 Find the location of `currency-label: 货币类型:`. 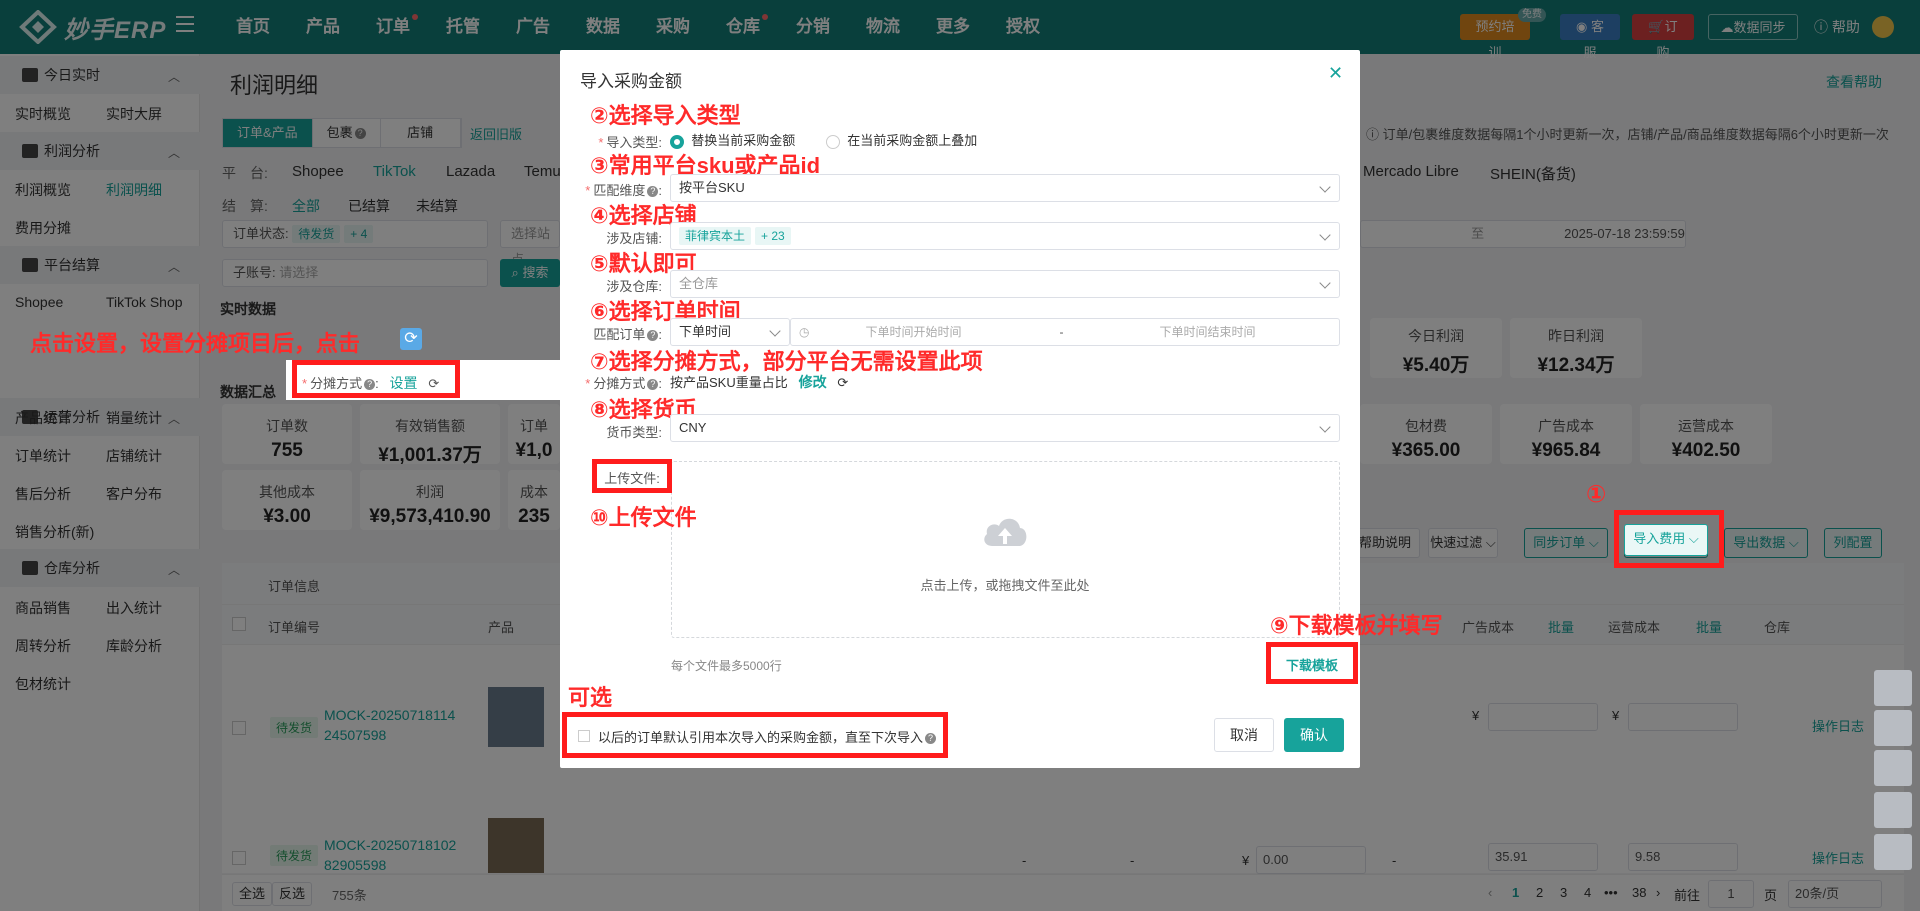

currency-label: 货币类型: is located at coordinates (634, 432).